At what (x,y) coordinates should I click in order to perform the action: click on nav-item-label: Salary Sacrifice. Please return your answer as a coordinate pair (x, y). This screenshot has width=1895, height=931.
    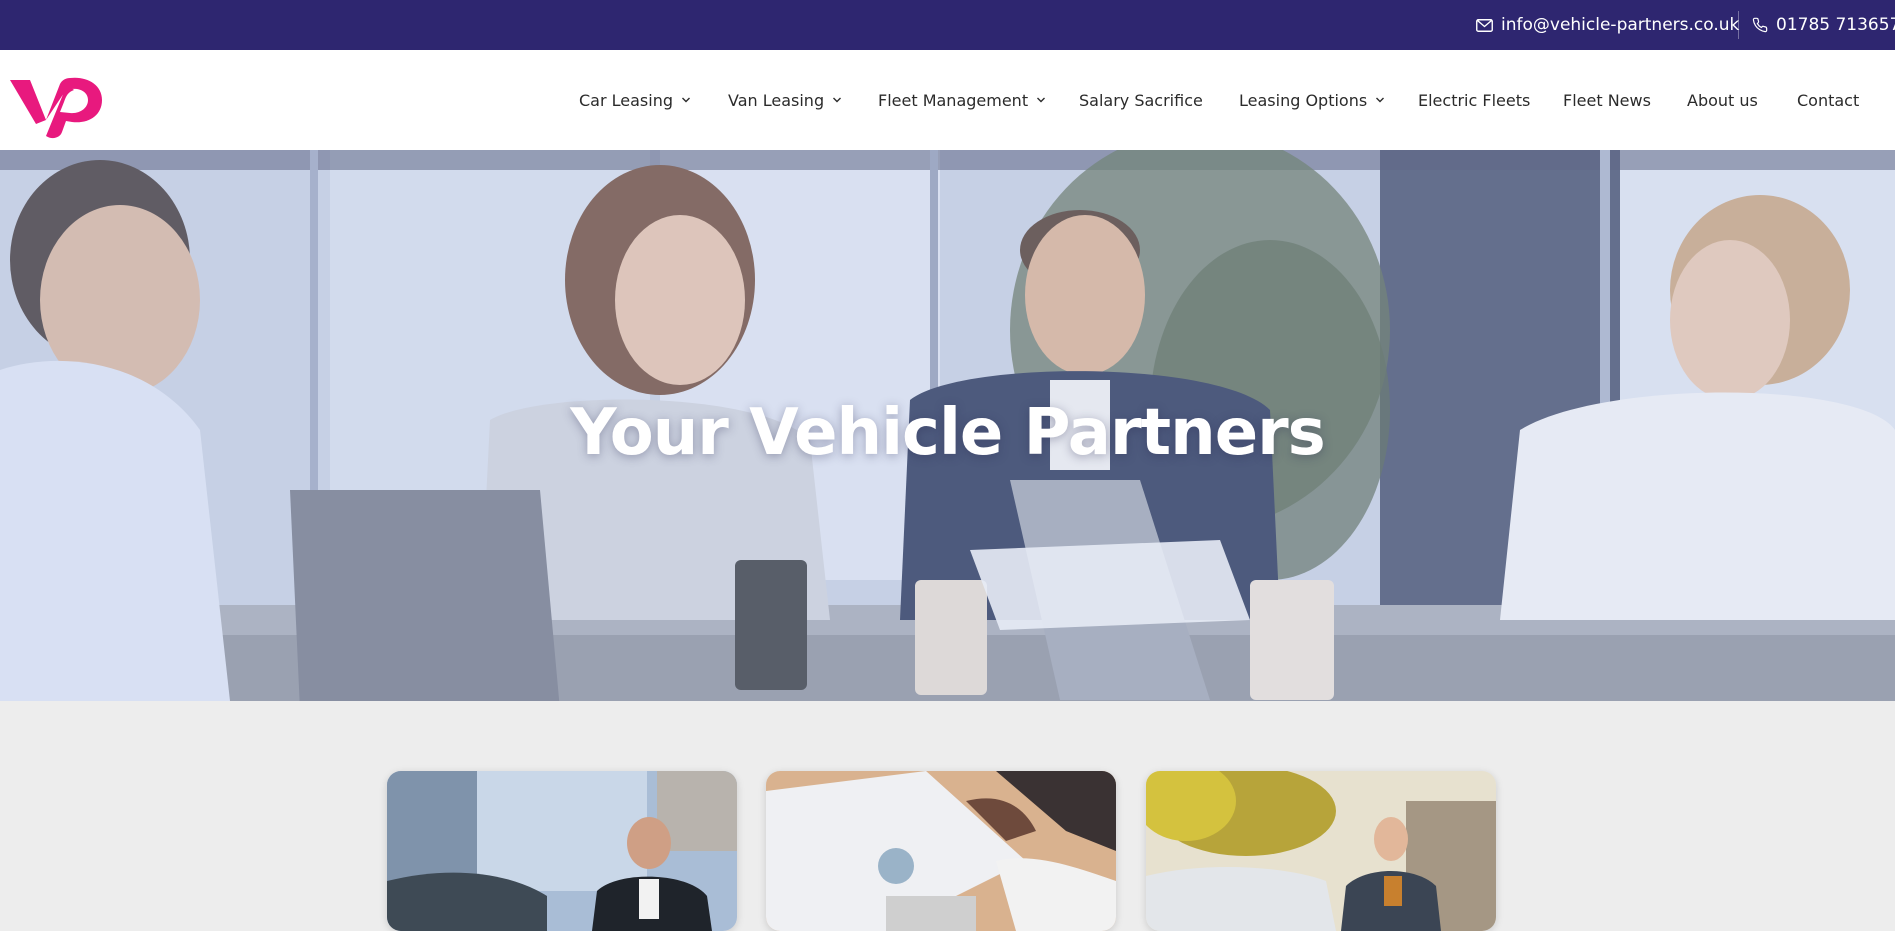
    Looking at the image, I should click on (1141, 100).